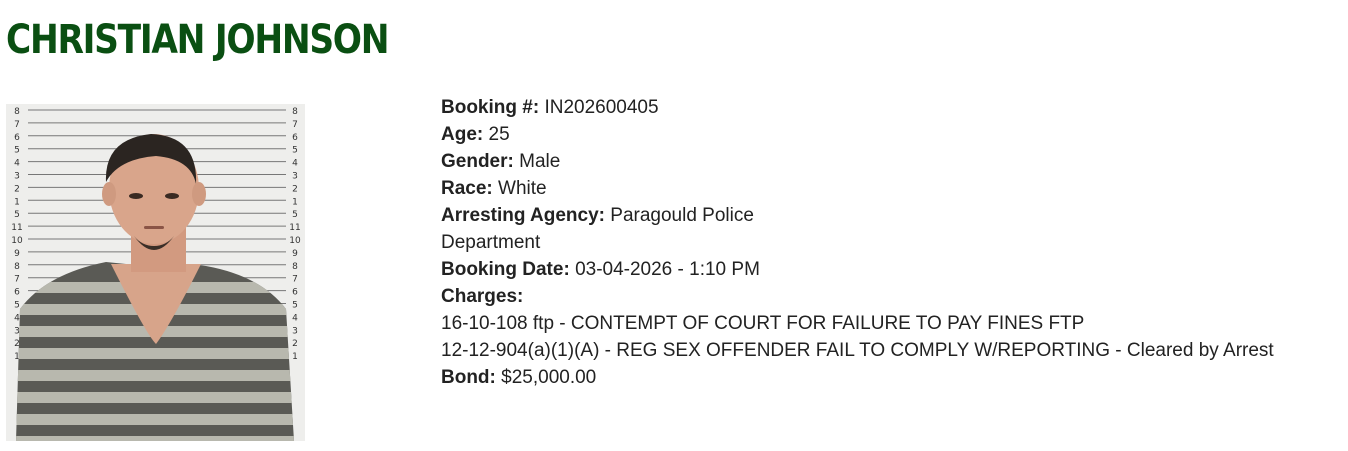 Image resolution: width=1348 pixels, height=451 pixels. I want to click on arresting-agency-label: Arresting Agency:, so click(523, 215).